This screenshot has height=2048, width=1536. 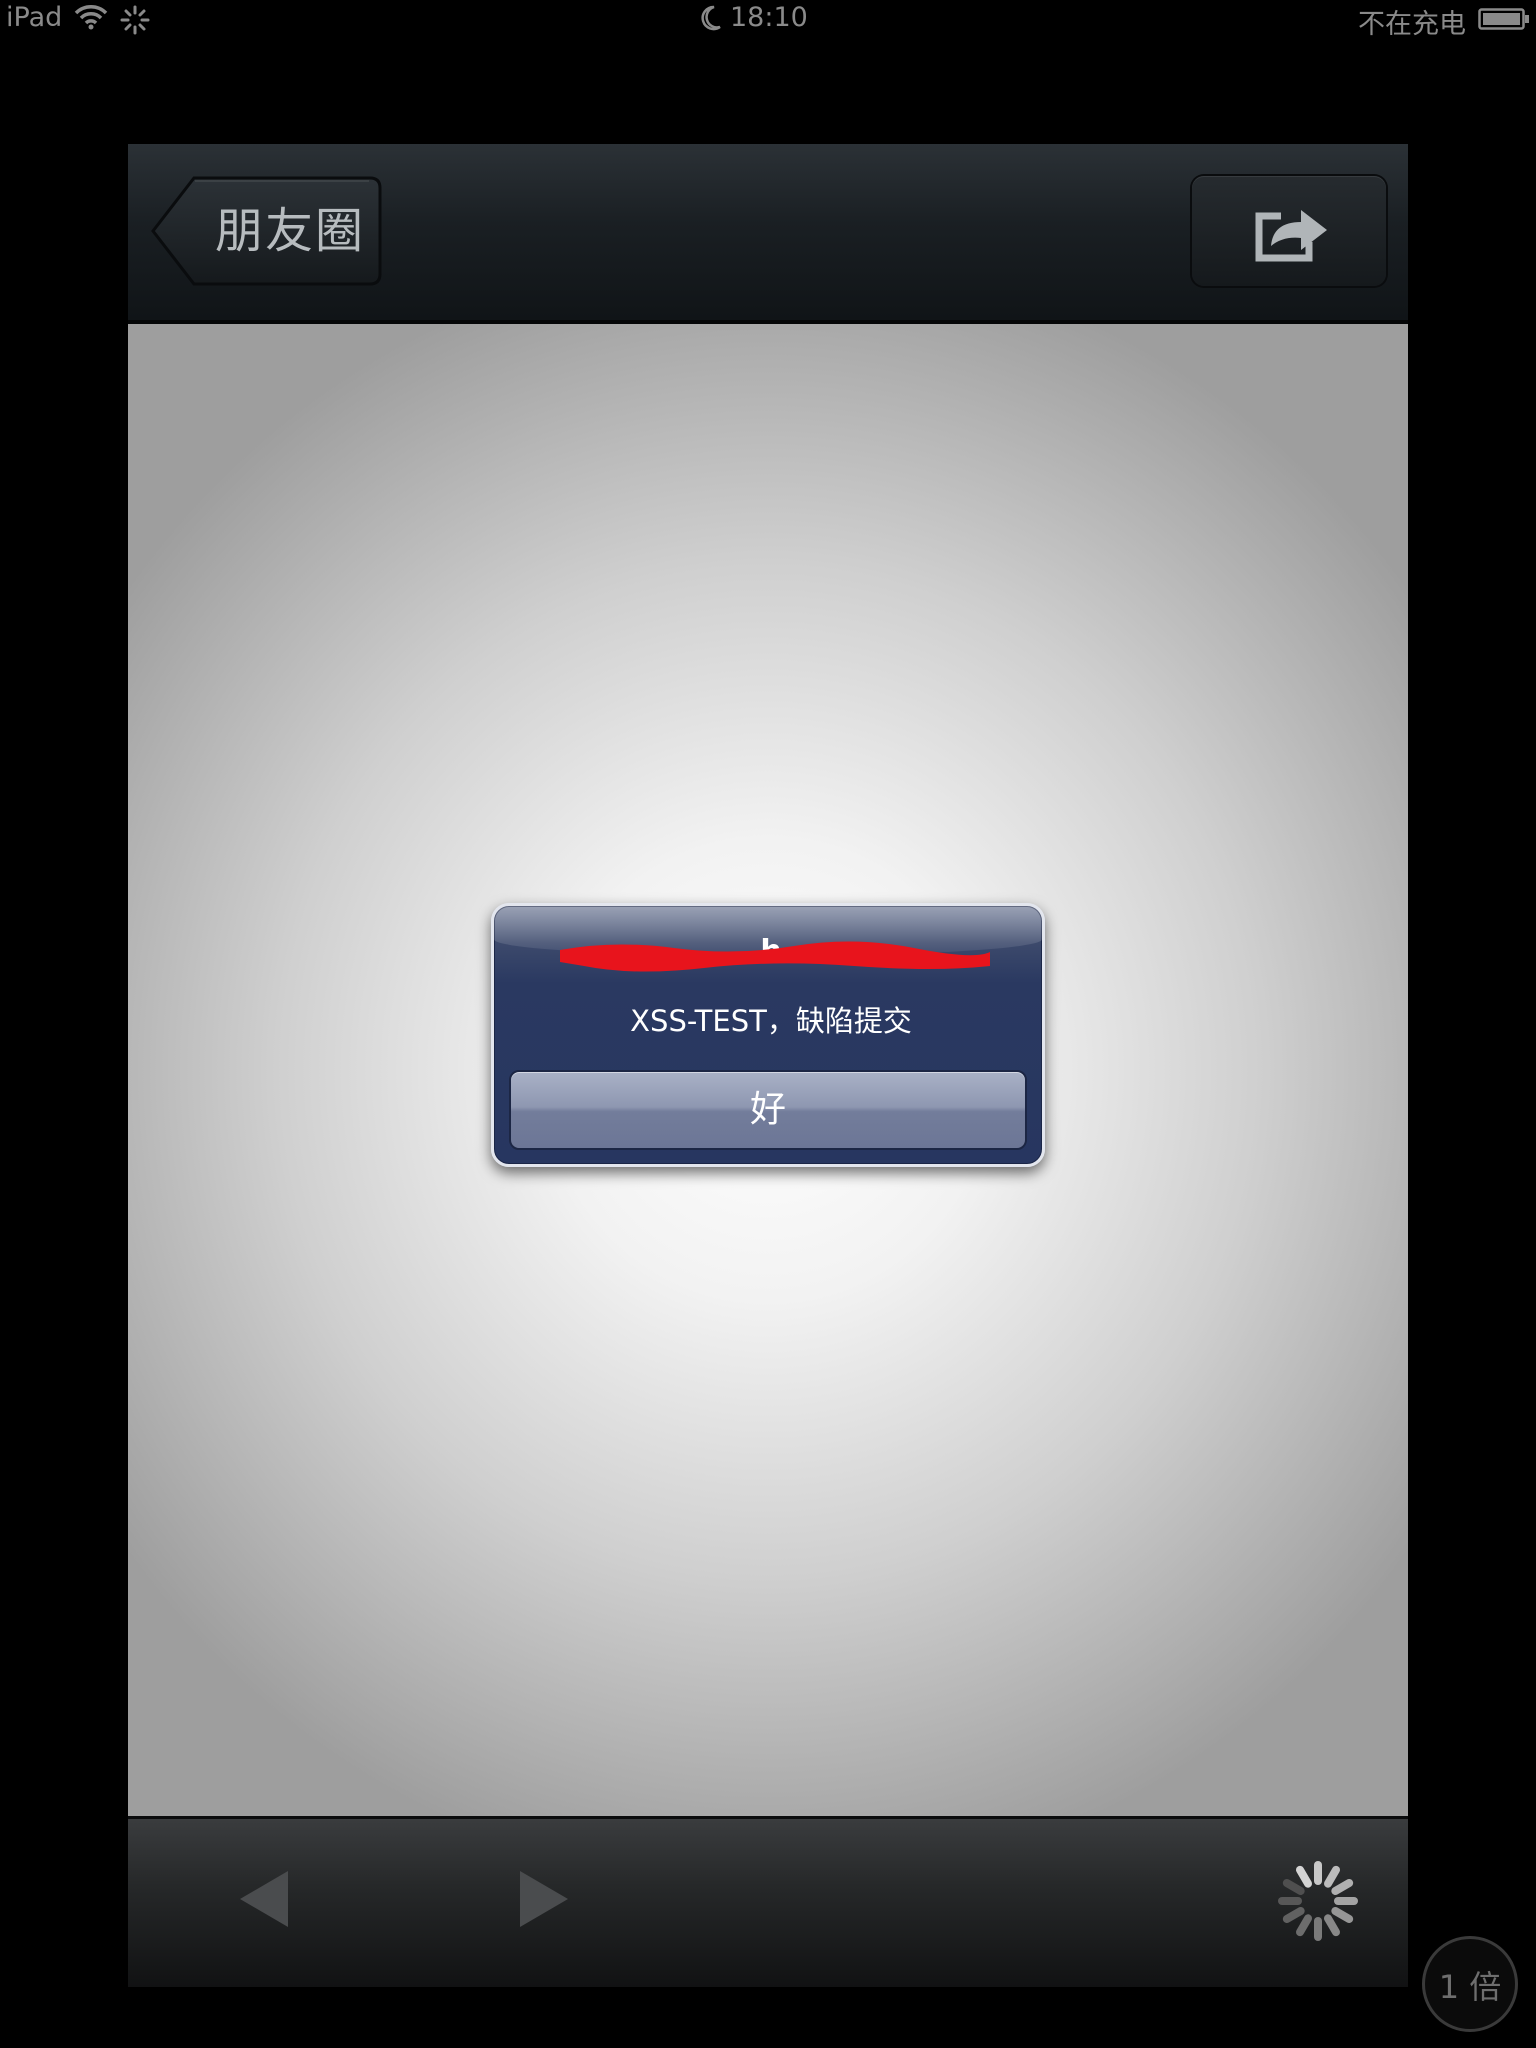 What do you see at coordinates (768, 234) in the screenshot?
I see `nav-bar: 朋友圈` at bounding box center [768, 234].